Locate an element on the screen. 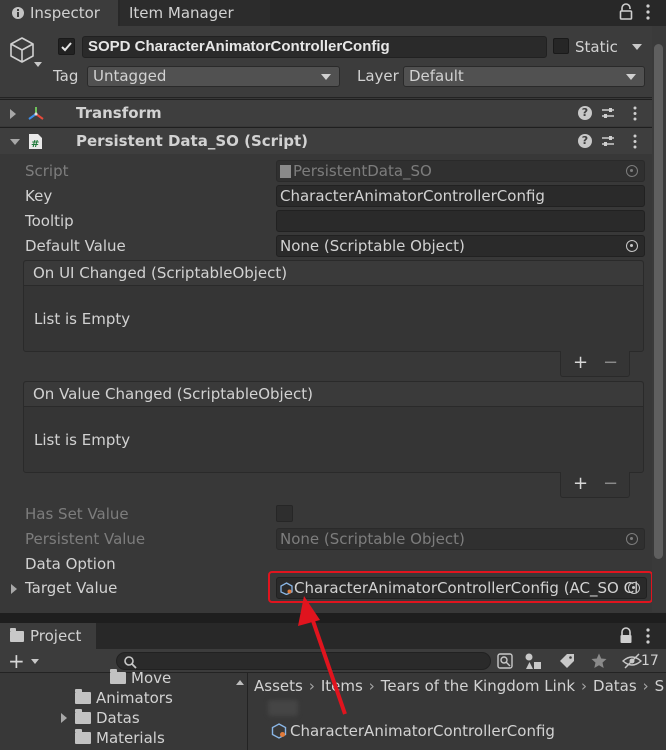 The image size is (666, 750). transform-title: Transform is located at coordinates (119, 113).